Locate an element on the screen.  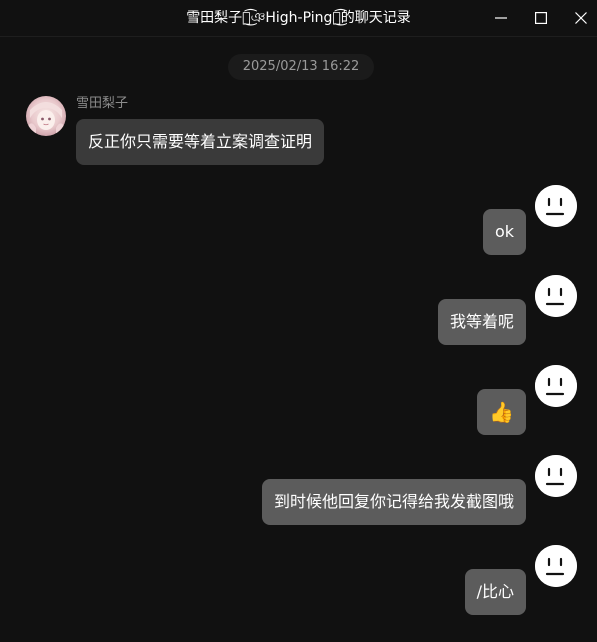
anime-avatar-icon is located at coordinates (46, 116).